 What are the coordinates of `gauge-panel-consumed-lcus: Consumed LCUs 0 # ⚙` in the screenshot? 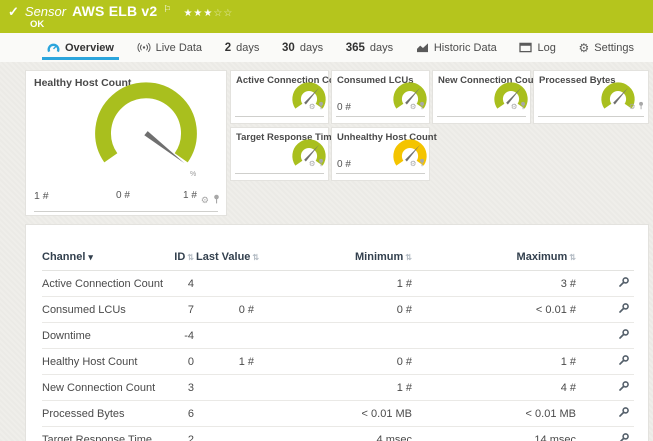 It's located at (380, 97).